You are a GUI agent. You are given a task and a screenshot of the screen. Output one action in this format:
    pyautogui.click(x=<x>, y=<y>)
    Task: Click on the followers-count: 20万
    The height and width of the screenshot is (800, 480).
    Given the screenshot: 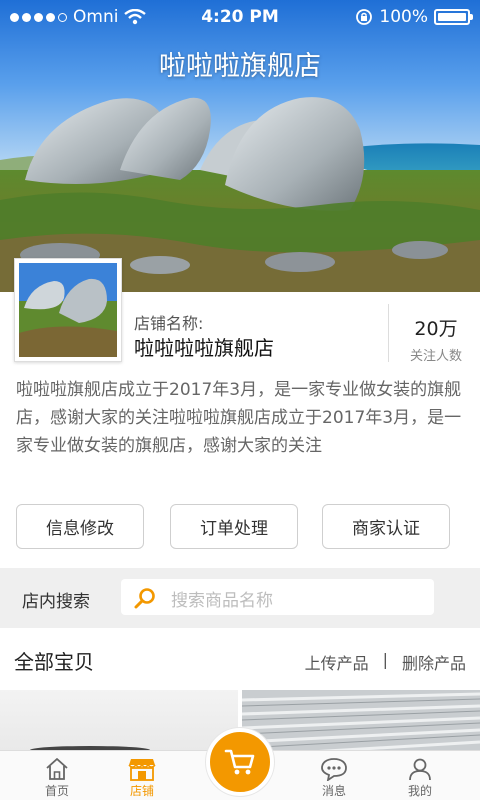 What is the action you would take?
    pyautogui.click(x=436, y=329)
    